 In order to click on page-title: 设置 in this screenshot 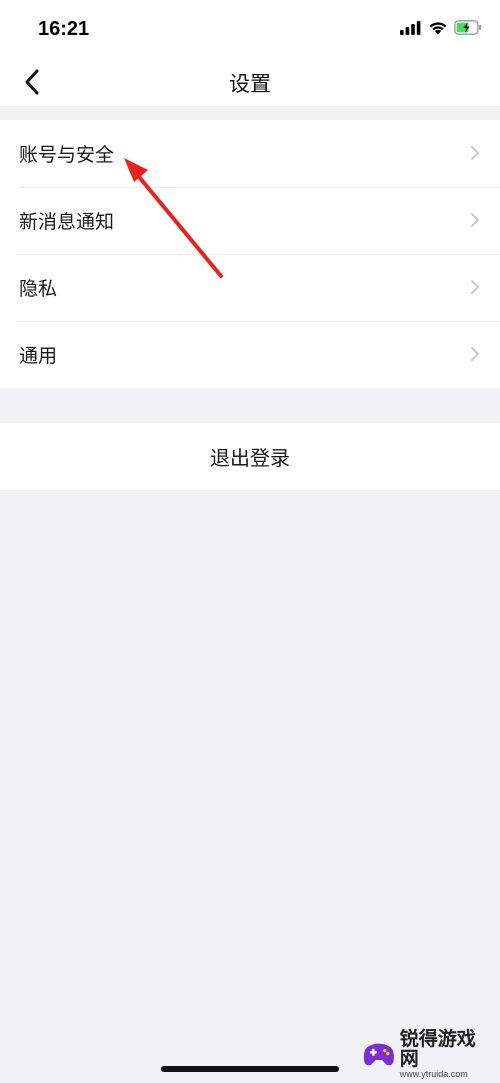, I will do `click(250, 84)`.